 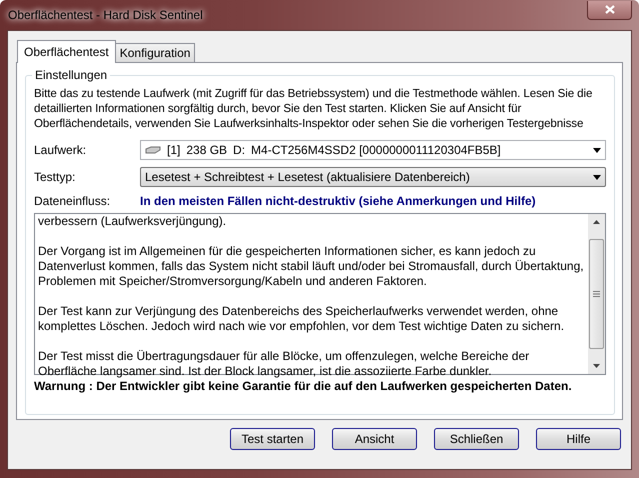 What do you see at coordinates (311, 266) in the screenshot?
I see `description-paragraph: Der Vorgang ist im Allgemeinen für die gespeicherten Informationen sicher, es kann jedoch zu Datenverlust kommen, falls das System nicht stabil läuft und/oder bei Stromausfall, durch Übertaktung, Problemen mit Speicher/Stromversorgung/Kabeln und anderen Faktoren.` at bounding box center [311, 266].